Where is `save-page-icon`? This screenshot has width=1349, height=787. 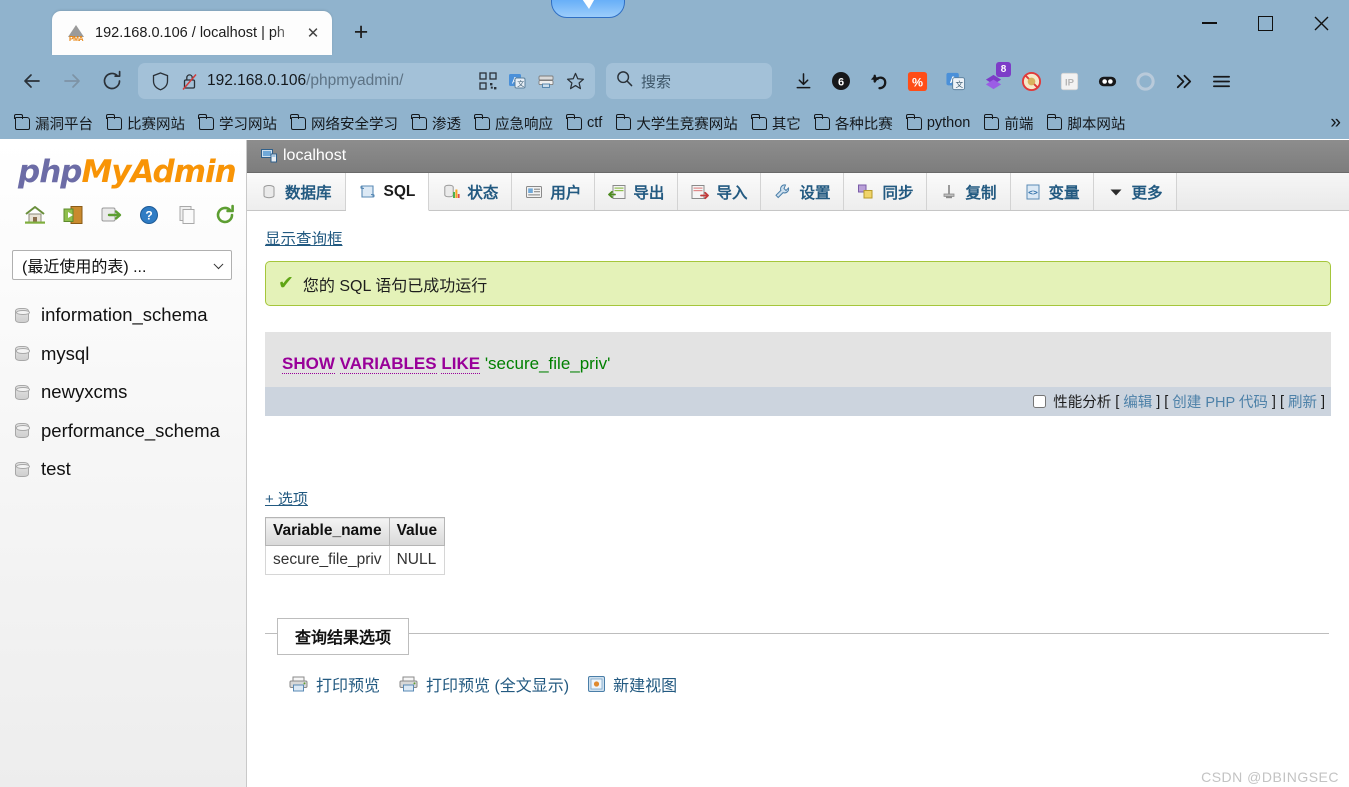 save-page-icon is located at coordinates (546, 81).